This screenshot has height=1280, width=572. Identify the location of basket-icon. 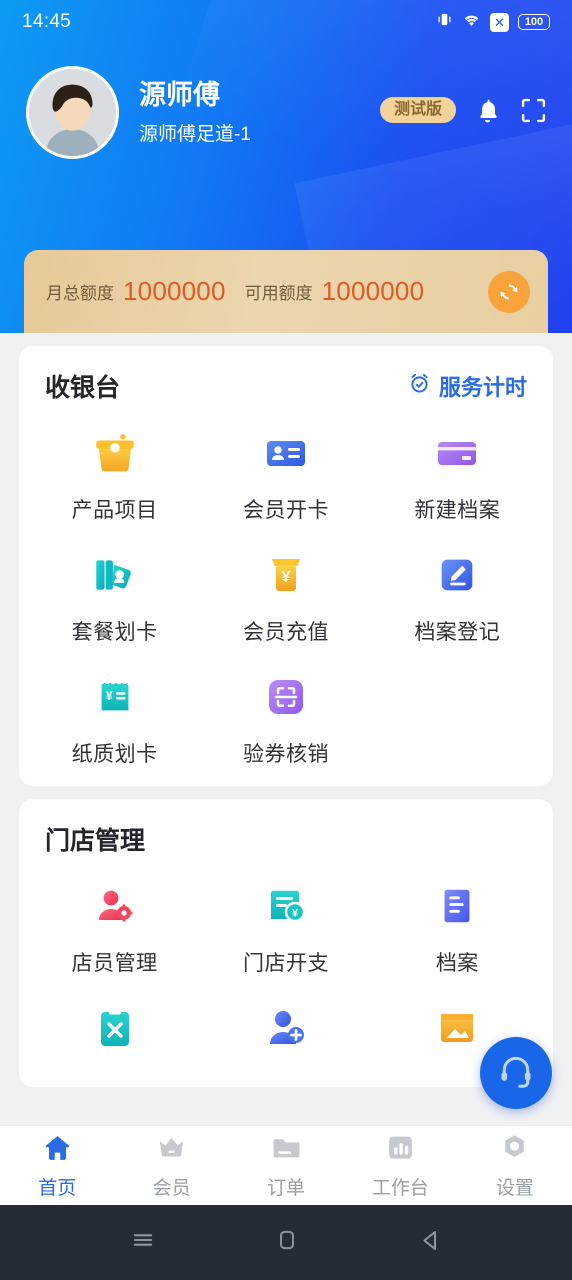
(115, 453).